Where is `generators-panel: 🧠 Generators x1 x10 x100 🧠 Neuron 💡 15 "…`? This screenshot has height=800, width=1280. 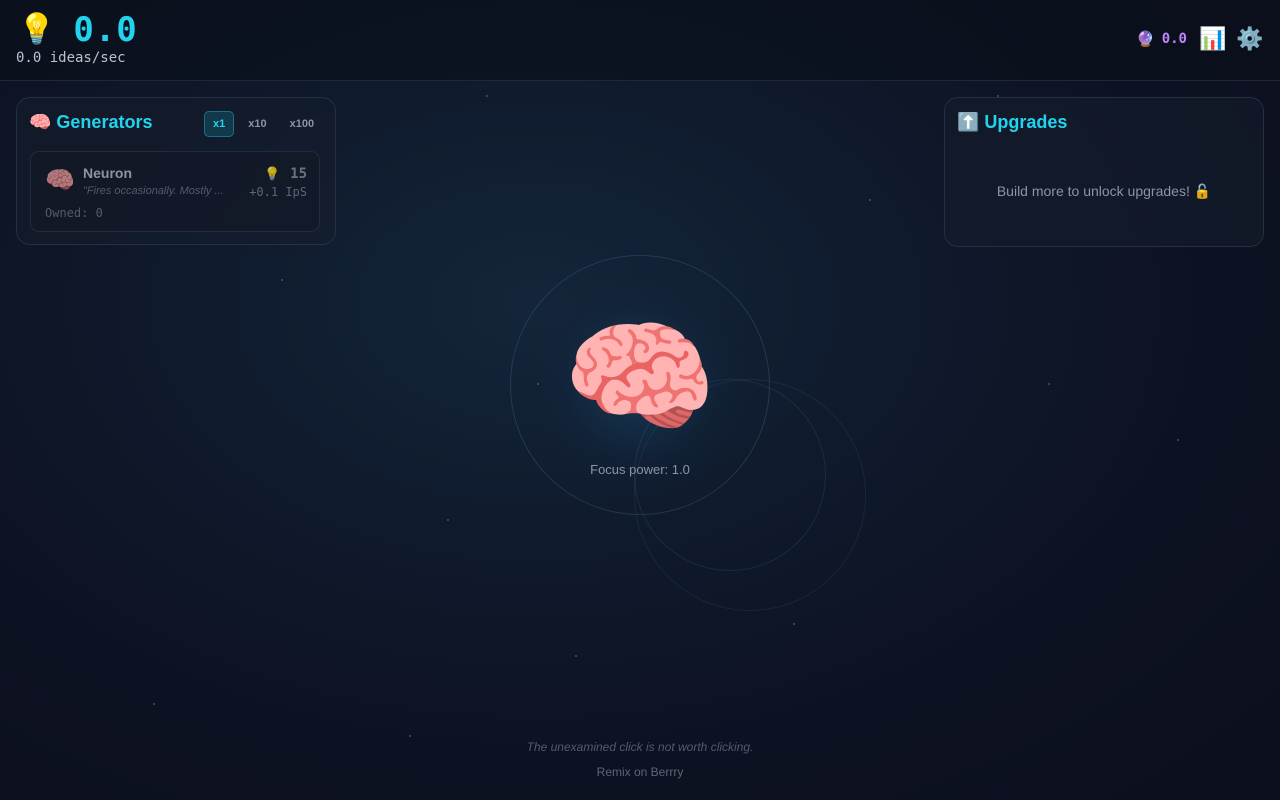 generators-panel: 🧠 Generators x1 x10 x100 🧠 Neuron 💡 15 "… is located at coordinates (176, 171).